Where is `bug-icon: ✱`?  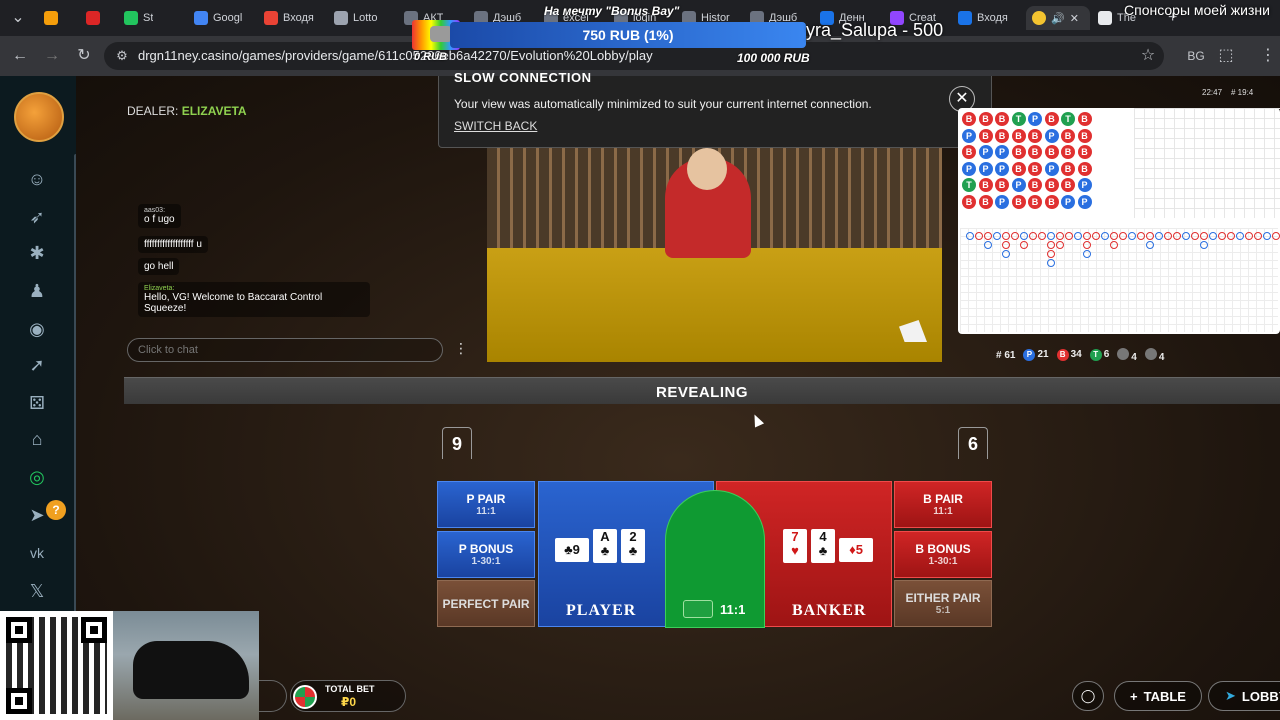
bug-icon: ✱ is located at coordinates (37, 253).